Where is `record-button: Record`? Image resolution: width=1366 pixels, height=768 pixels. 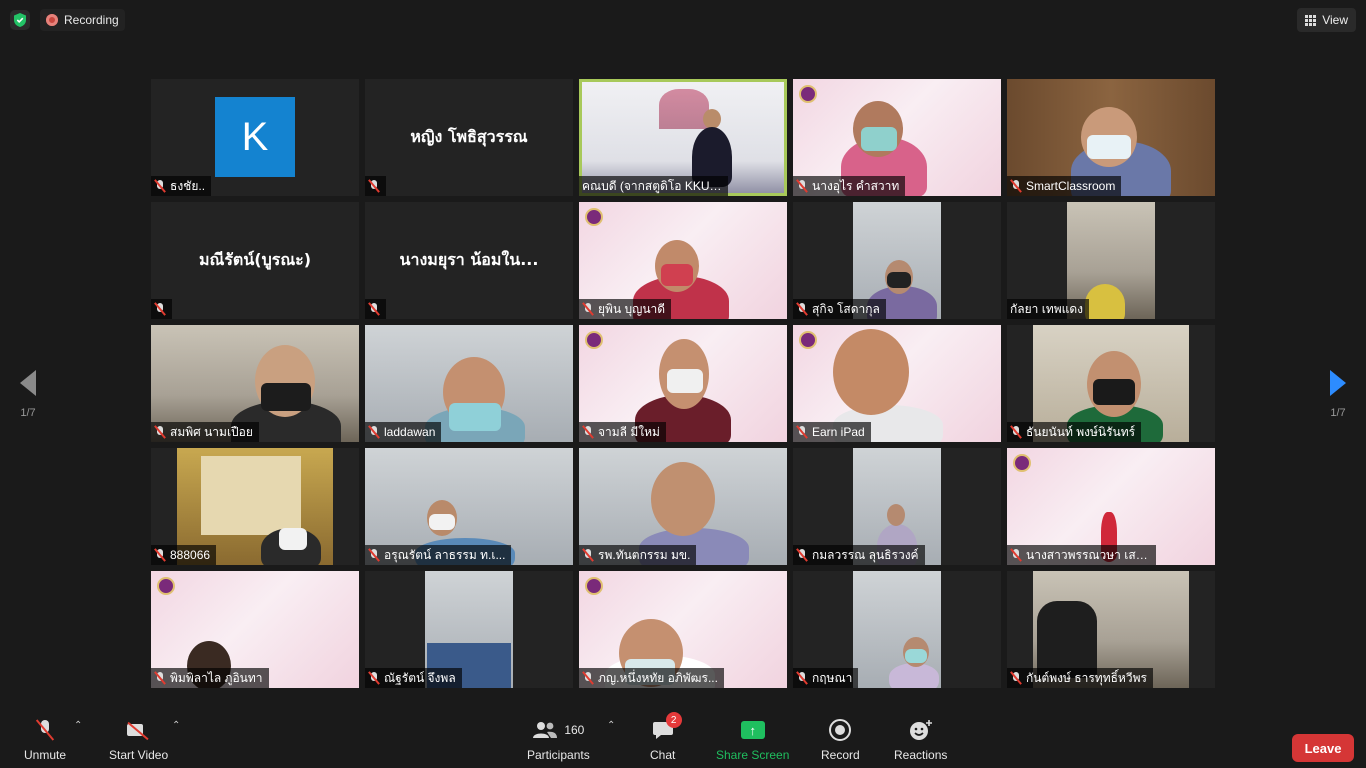 record-button: Record is located at coordinates (840, 740).